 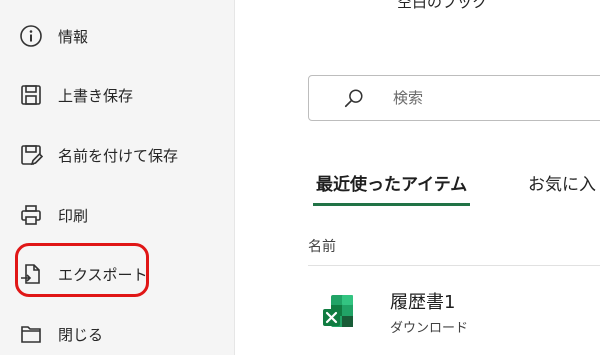 I want to click on search-box, so click(x=454, y=98).